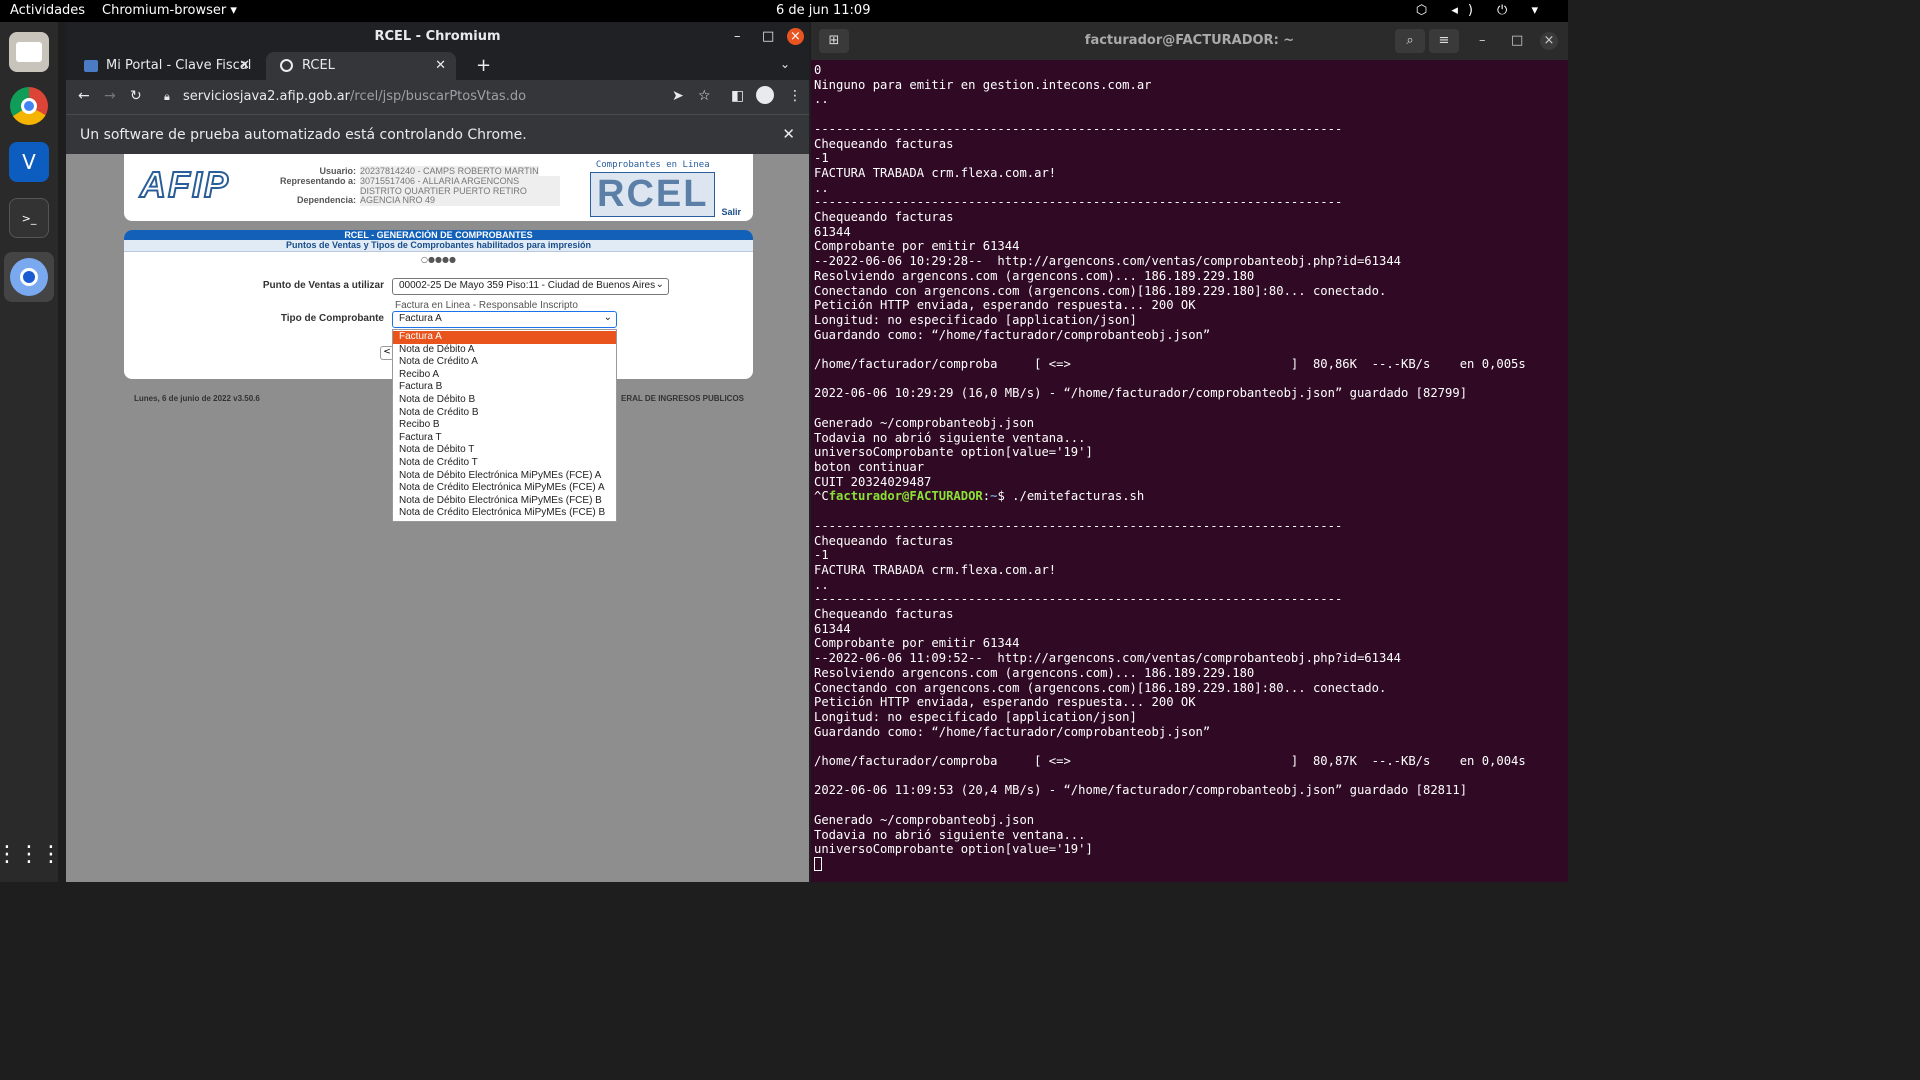  I want to click on dropdown-option: Nota de Débito T, so click(504, 450).